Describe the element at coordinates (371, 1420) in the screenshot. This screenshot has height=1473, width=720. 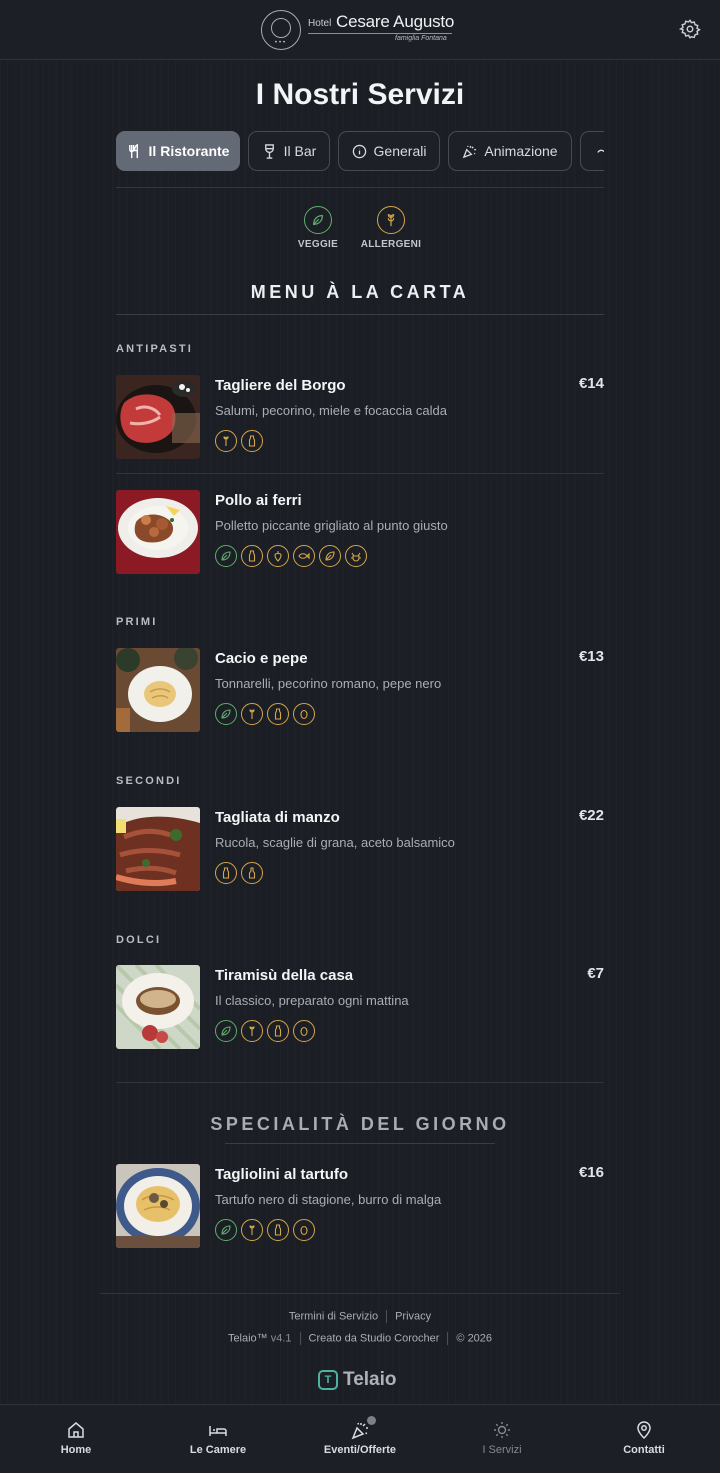
I see `notification-dot` at that location.